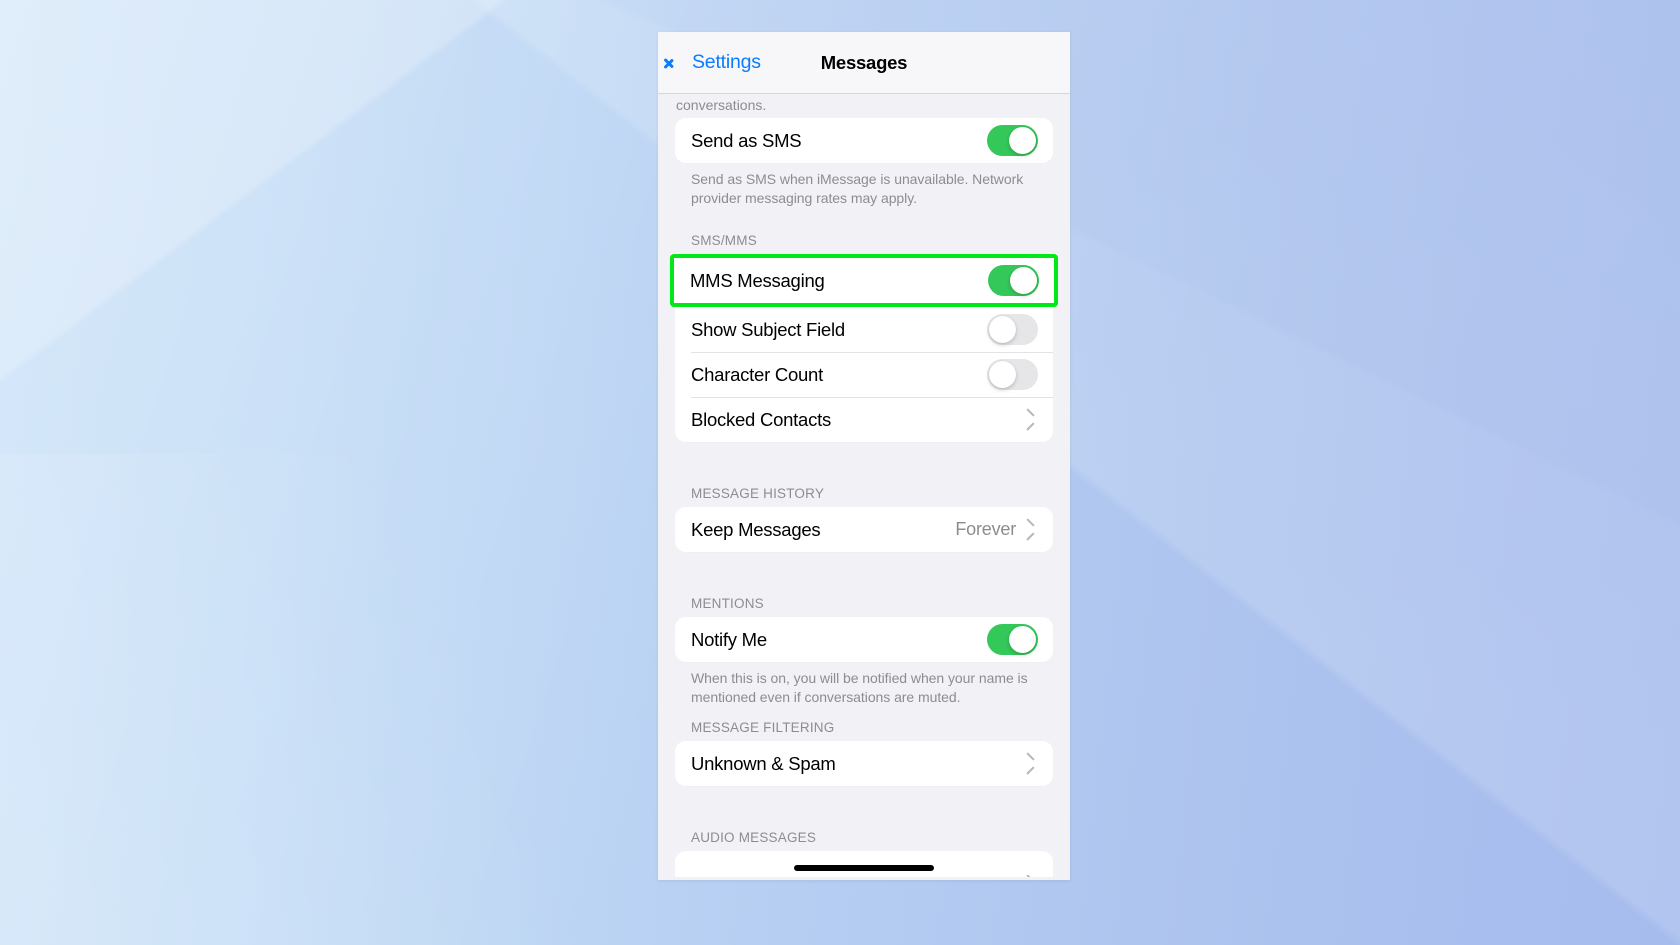  Describe the element at coordinates (754, 838) in the screenshot. I see `section-header-audio-messages: AUDIO MESSAGES` at that location.